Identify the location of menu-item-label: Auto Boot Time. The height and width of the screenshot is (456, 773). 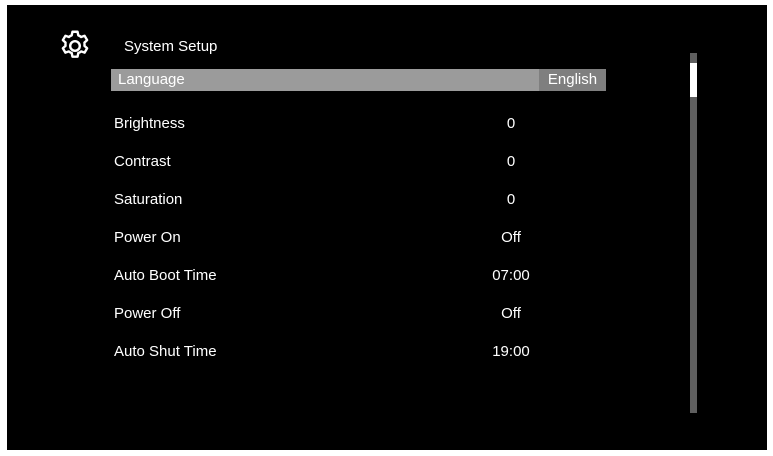
(165, 275).